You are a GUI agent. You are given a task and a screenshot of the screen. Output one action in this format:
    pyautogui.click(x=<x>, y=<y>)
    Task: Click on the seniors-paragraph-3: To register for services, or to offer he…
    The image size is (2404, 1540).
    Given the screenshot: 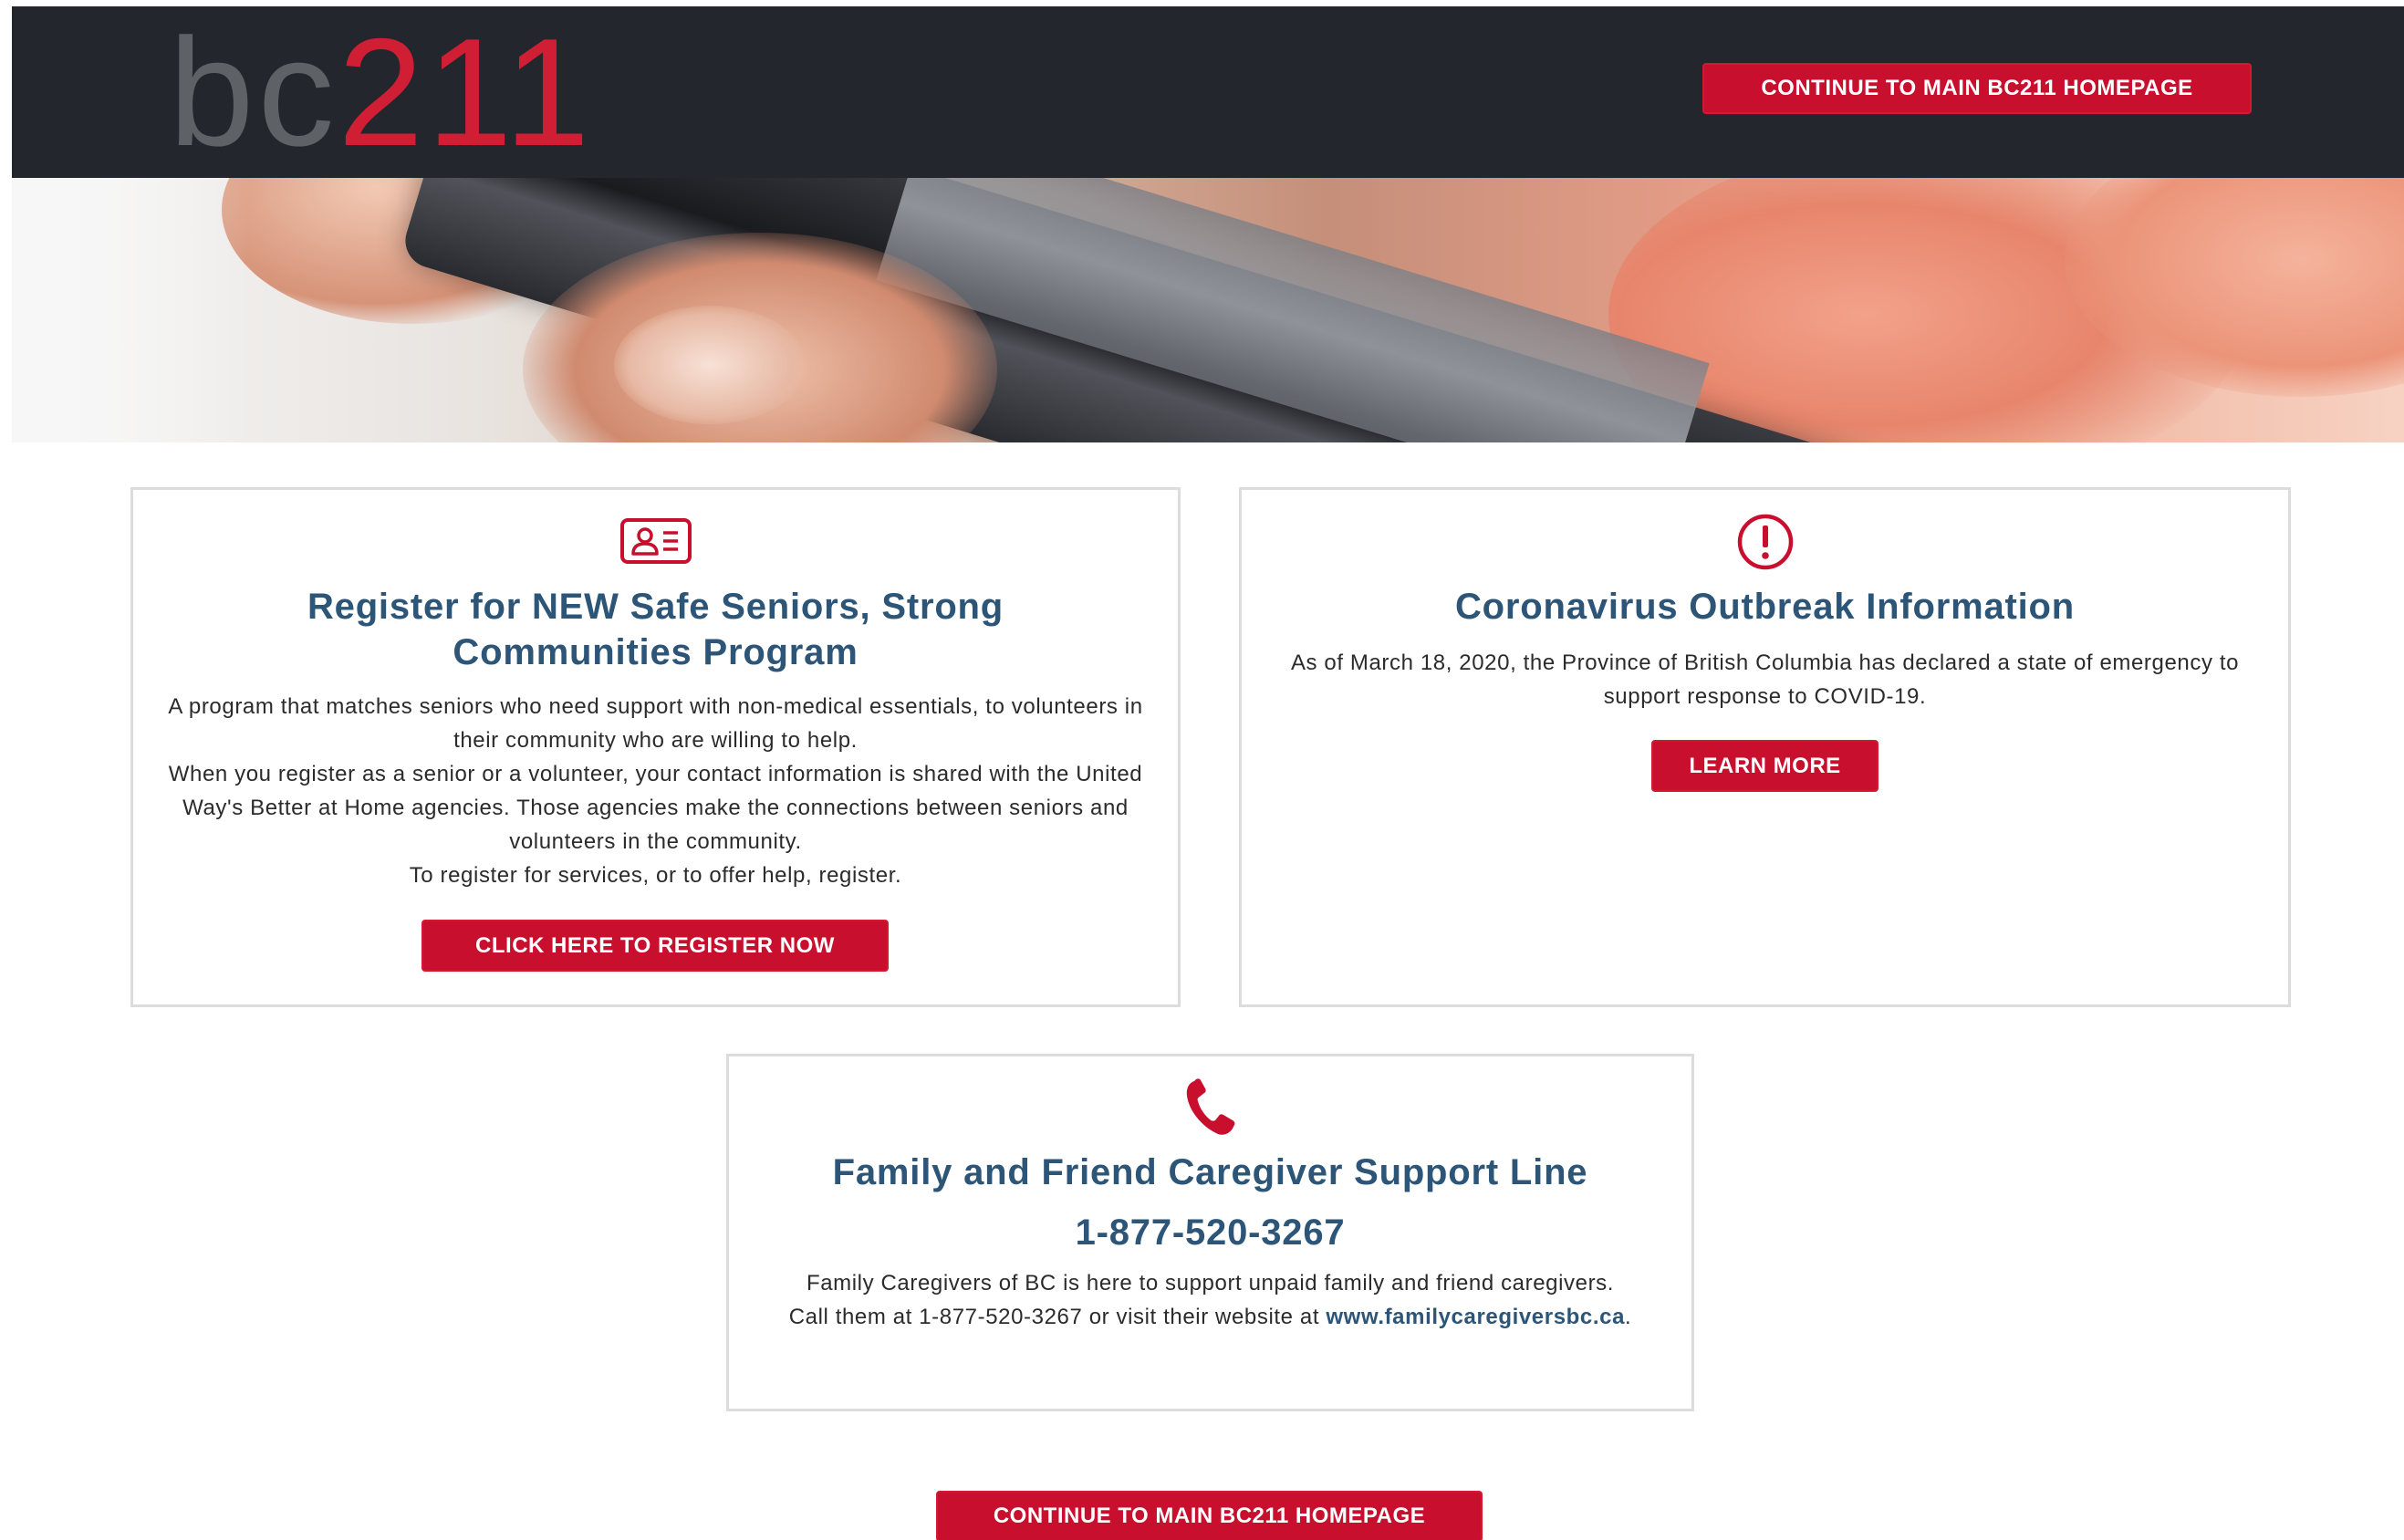 What is the action you would take?
    pyautogui.click(x=655, y=875)
    